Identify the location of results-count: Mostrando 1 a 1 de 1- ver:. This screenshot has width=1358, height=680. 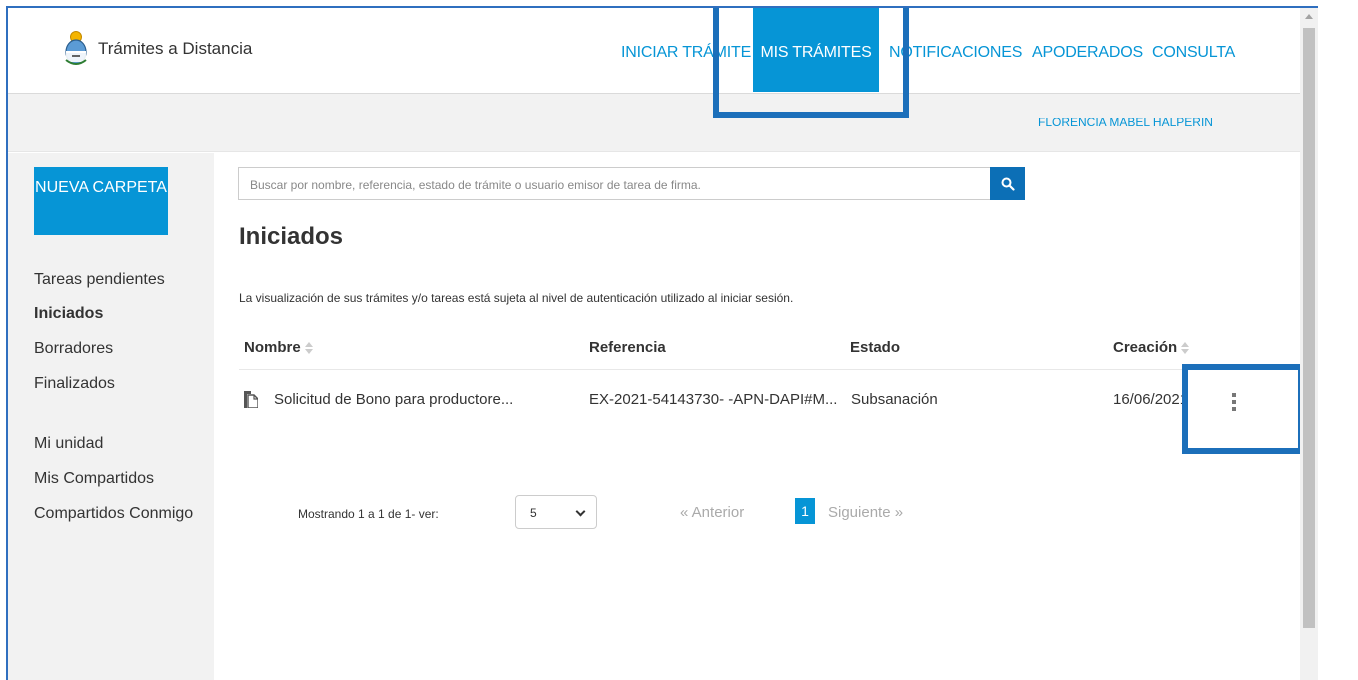
(368, 514).